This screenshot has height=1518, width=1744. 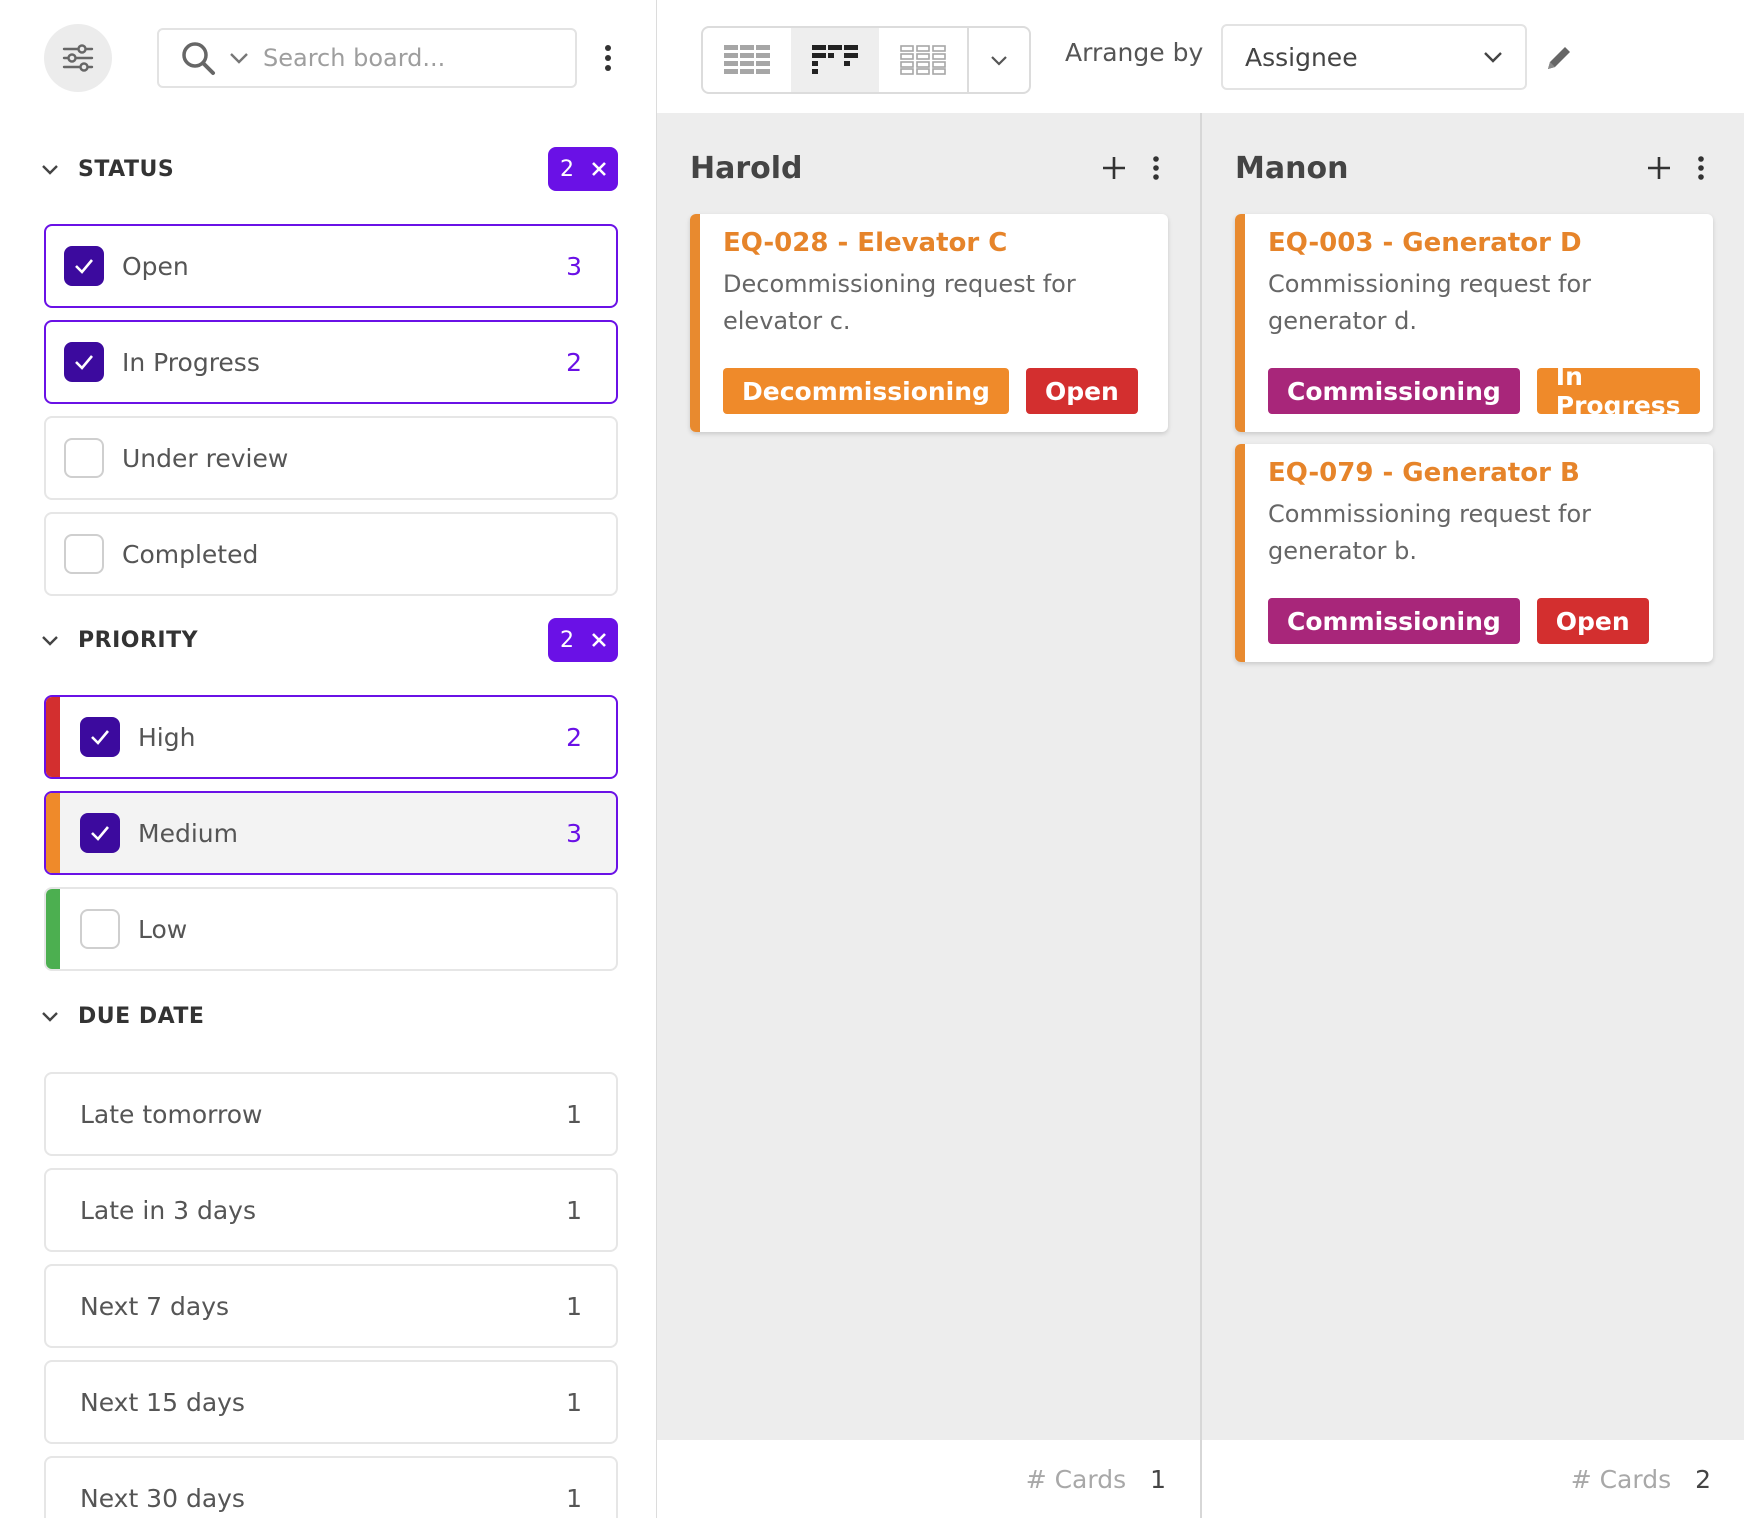 What do you see at coordinates (331, 1210) in the screenshot?
I see `due-option-late-in-3-days: Late in 3 days 1` at bounding box center [331, 1210].